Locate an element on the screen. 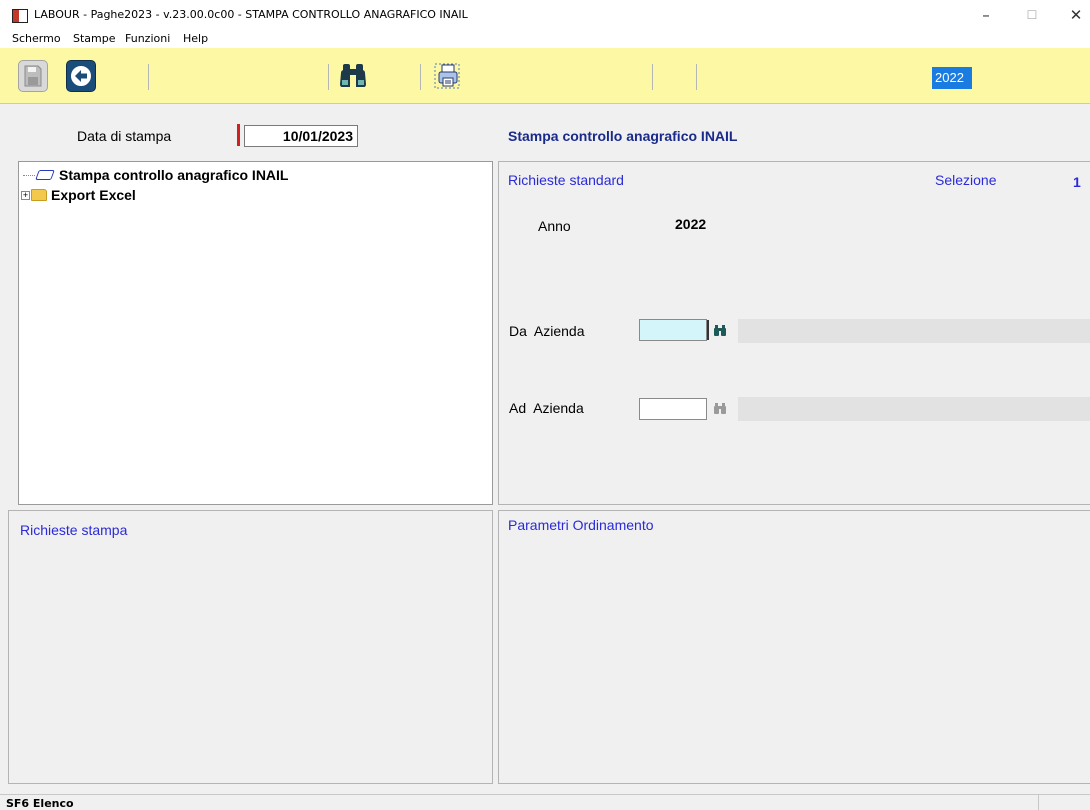 The height and width of the screenshot is (810, 1090). floppy-disk-icon is located at coordinates (33, 76).